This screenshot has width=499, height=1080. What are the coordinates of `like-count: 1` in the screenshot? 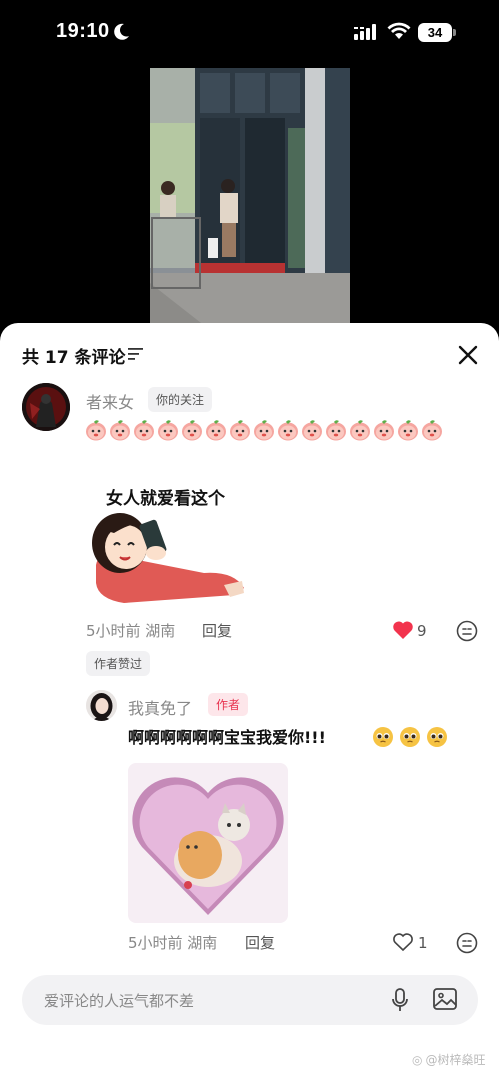 It's located at (423, 943).